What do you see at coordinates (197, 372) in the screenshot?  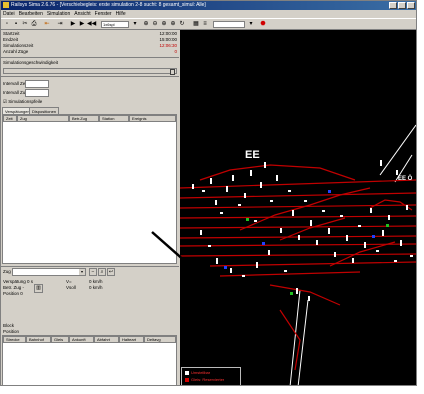 I see `legend-item: Umstellbar` at bounding box center [197, 372].